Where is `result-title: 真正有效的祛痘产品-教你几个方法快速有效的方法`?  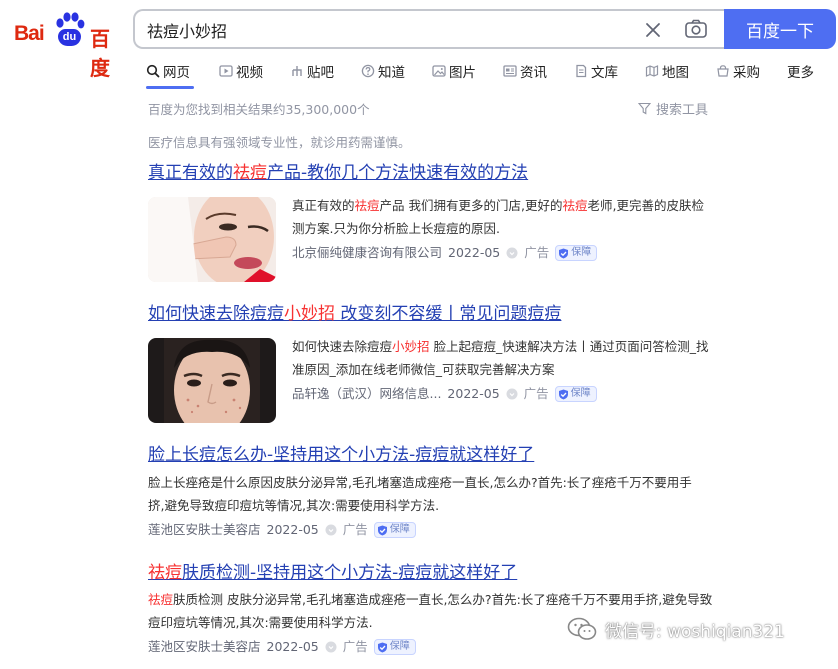 result-title: 真正有效的祛痘产品-教你几个方法快速有效的方法 is located at coordinates (438, 173).